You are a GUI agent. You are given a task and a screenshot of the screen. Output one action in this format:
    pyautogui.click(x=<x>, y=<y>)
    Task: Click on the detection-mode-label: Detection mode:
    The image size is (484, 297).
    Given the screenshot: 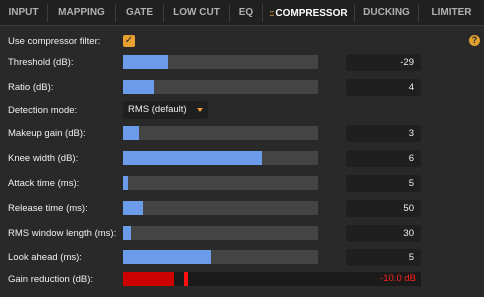 What is the action you would take?
    pyautogui.click(x=43, y=110)
    